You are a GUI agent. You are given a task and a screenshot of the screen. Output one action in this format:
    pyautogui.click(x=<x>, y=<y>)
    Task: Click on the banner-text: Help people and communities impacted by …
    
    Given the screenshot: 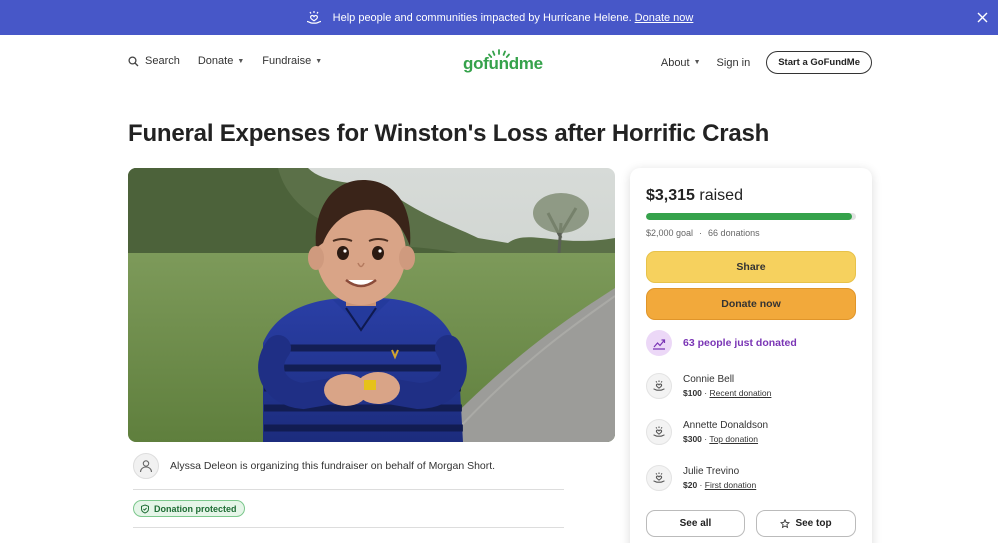 What is the action you would take?
    pyautogui.click(x=482, y=17)
    